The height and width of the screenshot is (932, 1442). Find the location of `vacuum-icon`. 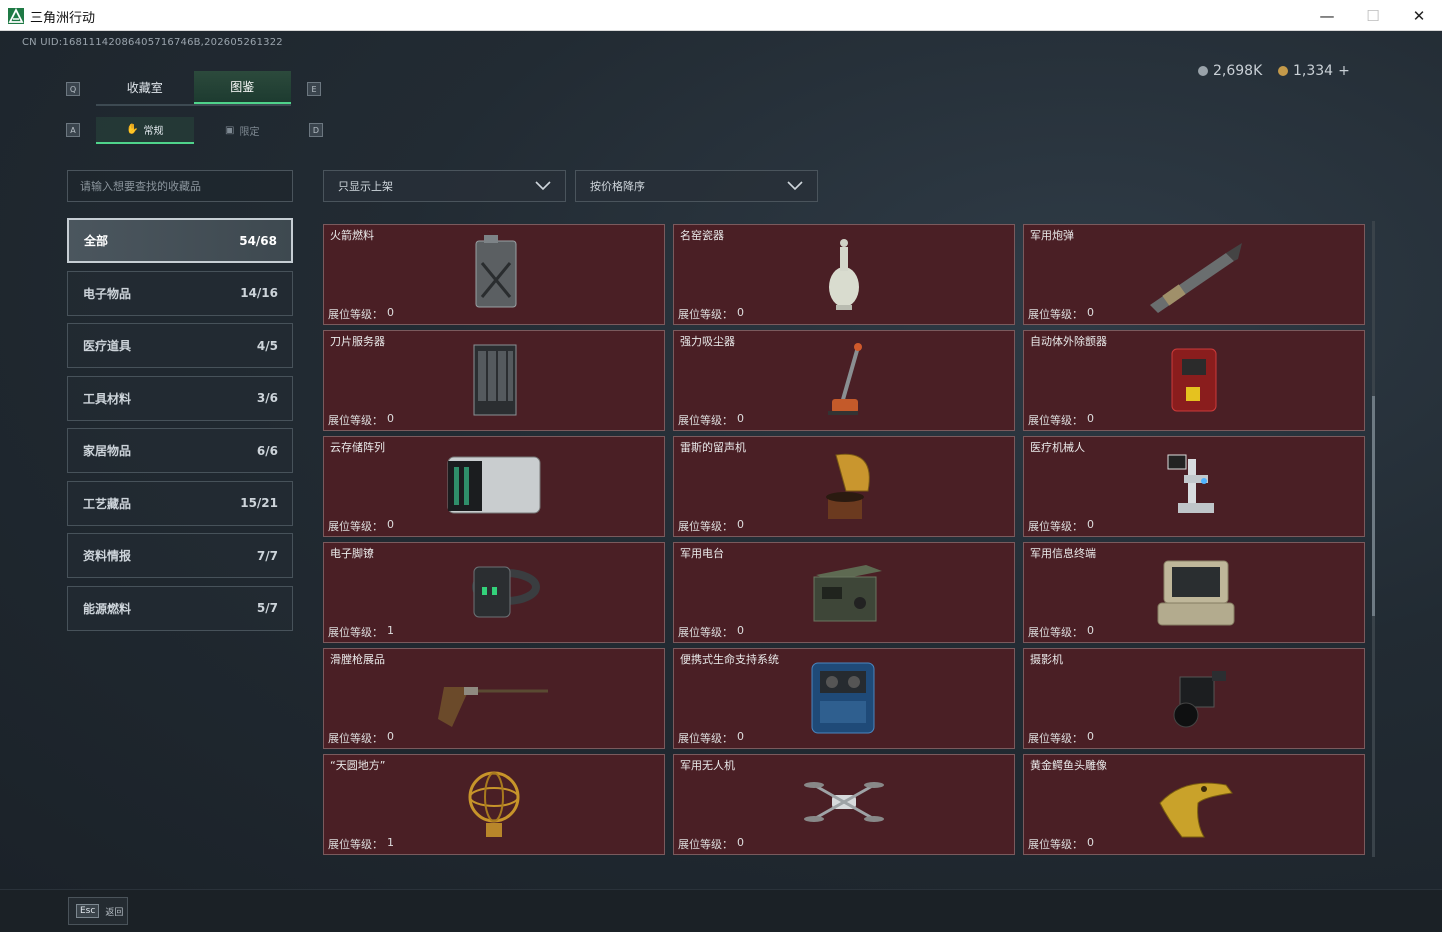

vacuum-icon is located at coordinates (845, 379).